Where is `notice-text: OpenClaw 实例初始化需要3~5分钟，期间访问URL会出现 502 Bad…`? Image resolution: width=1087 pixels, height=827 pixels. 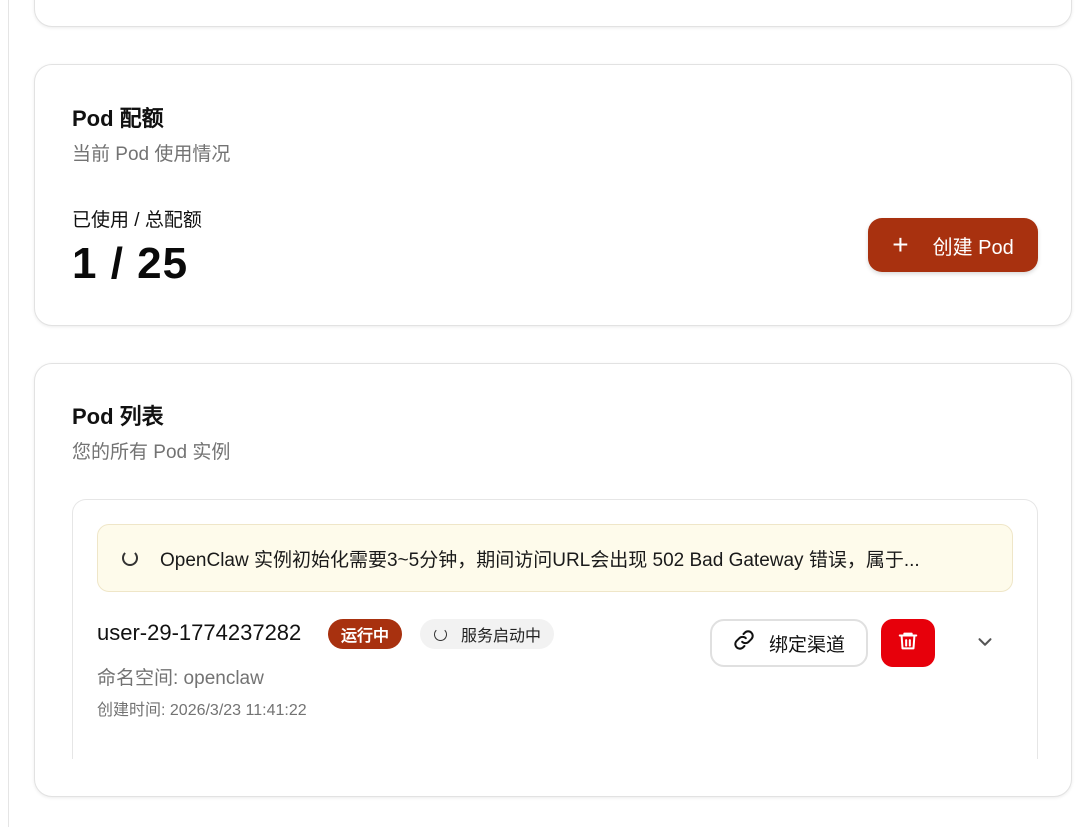
notice-text: OpenClaw 实例初始化需要3~5分钟，期间访问URL会出现 502 Bad… is located at coordinates (540, 560).